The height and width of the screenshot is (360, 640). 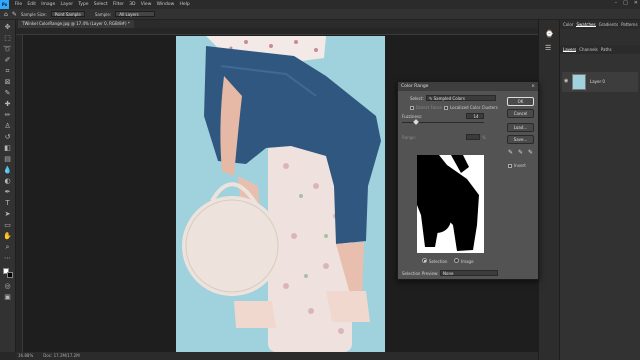 I want to click on hand-tool-icon: ✋, so click(x=7, y=236).